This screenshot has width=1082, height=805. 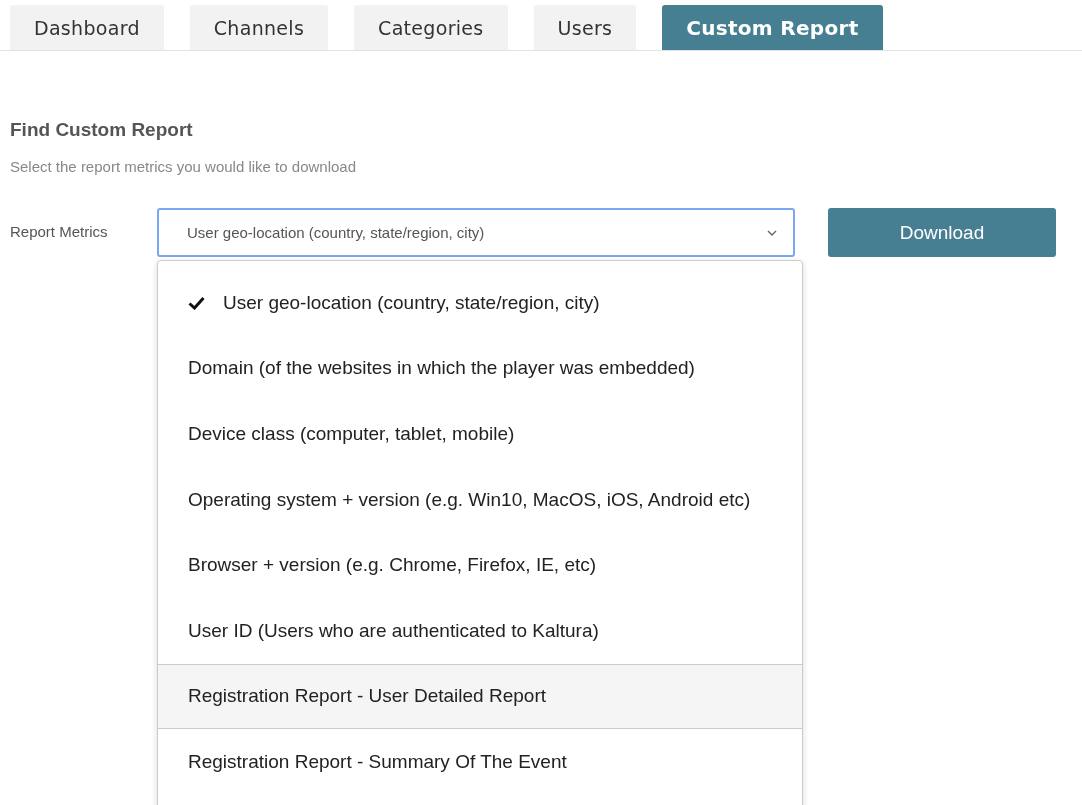 I want to click on dropdown-option: Browser + version (e.g. Chrome, Firefox, IE, etc), so click(x=480, y=565).